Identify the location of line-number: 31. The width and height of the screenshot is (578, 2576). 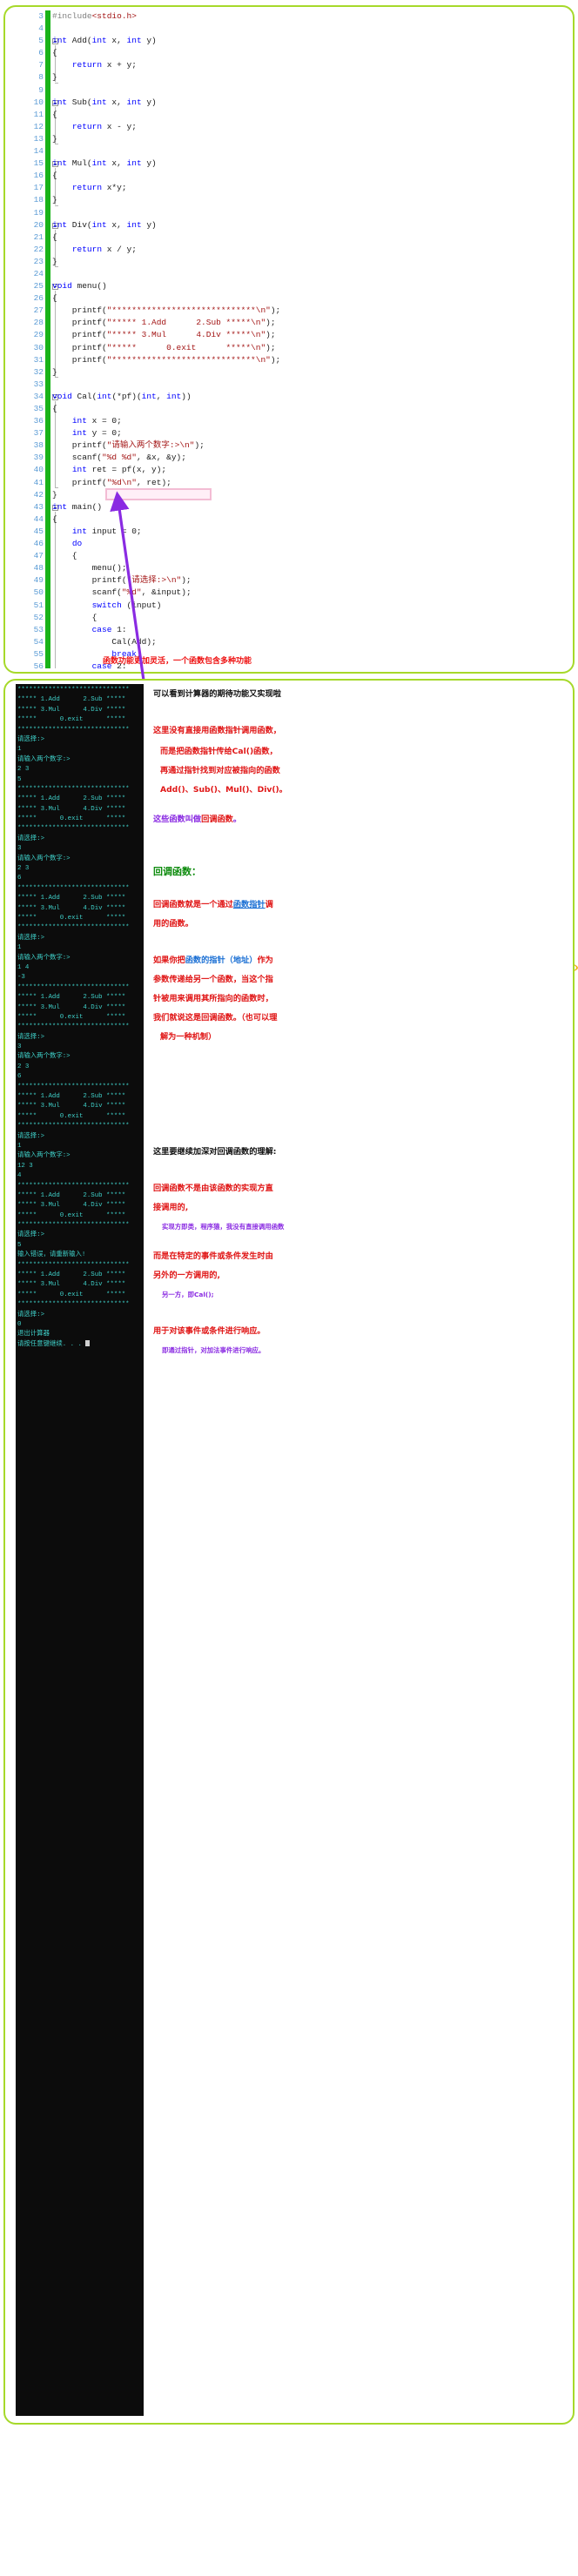
(38, 359).